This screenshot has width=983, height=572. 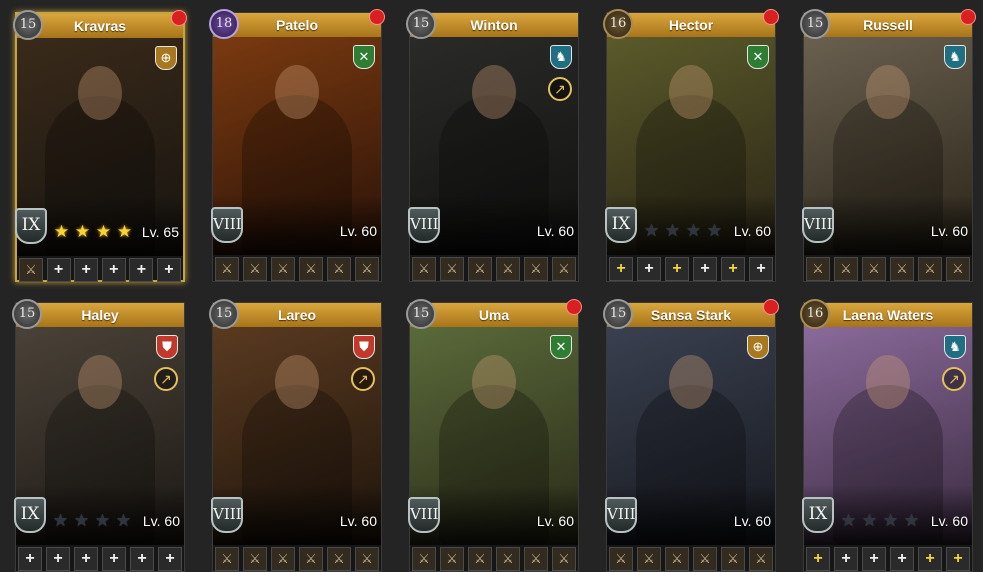 What do you see at coordinates (100, 270) in the screenshot?
I see `equipment-slots: ⚔ + + + + +` at bounding box center [100, 270].